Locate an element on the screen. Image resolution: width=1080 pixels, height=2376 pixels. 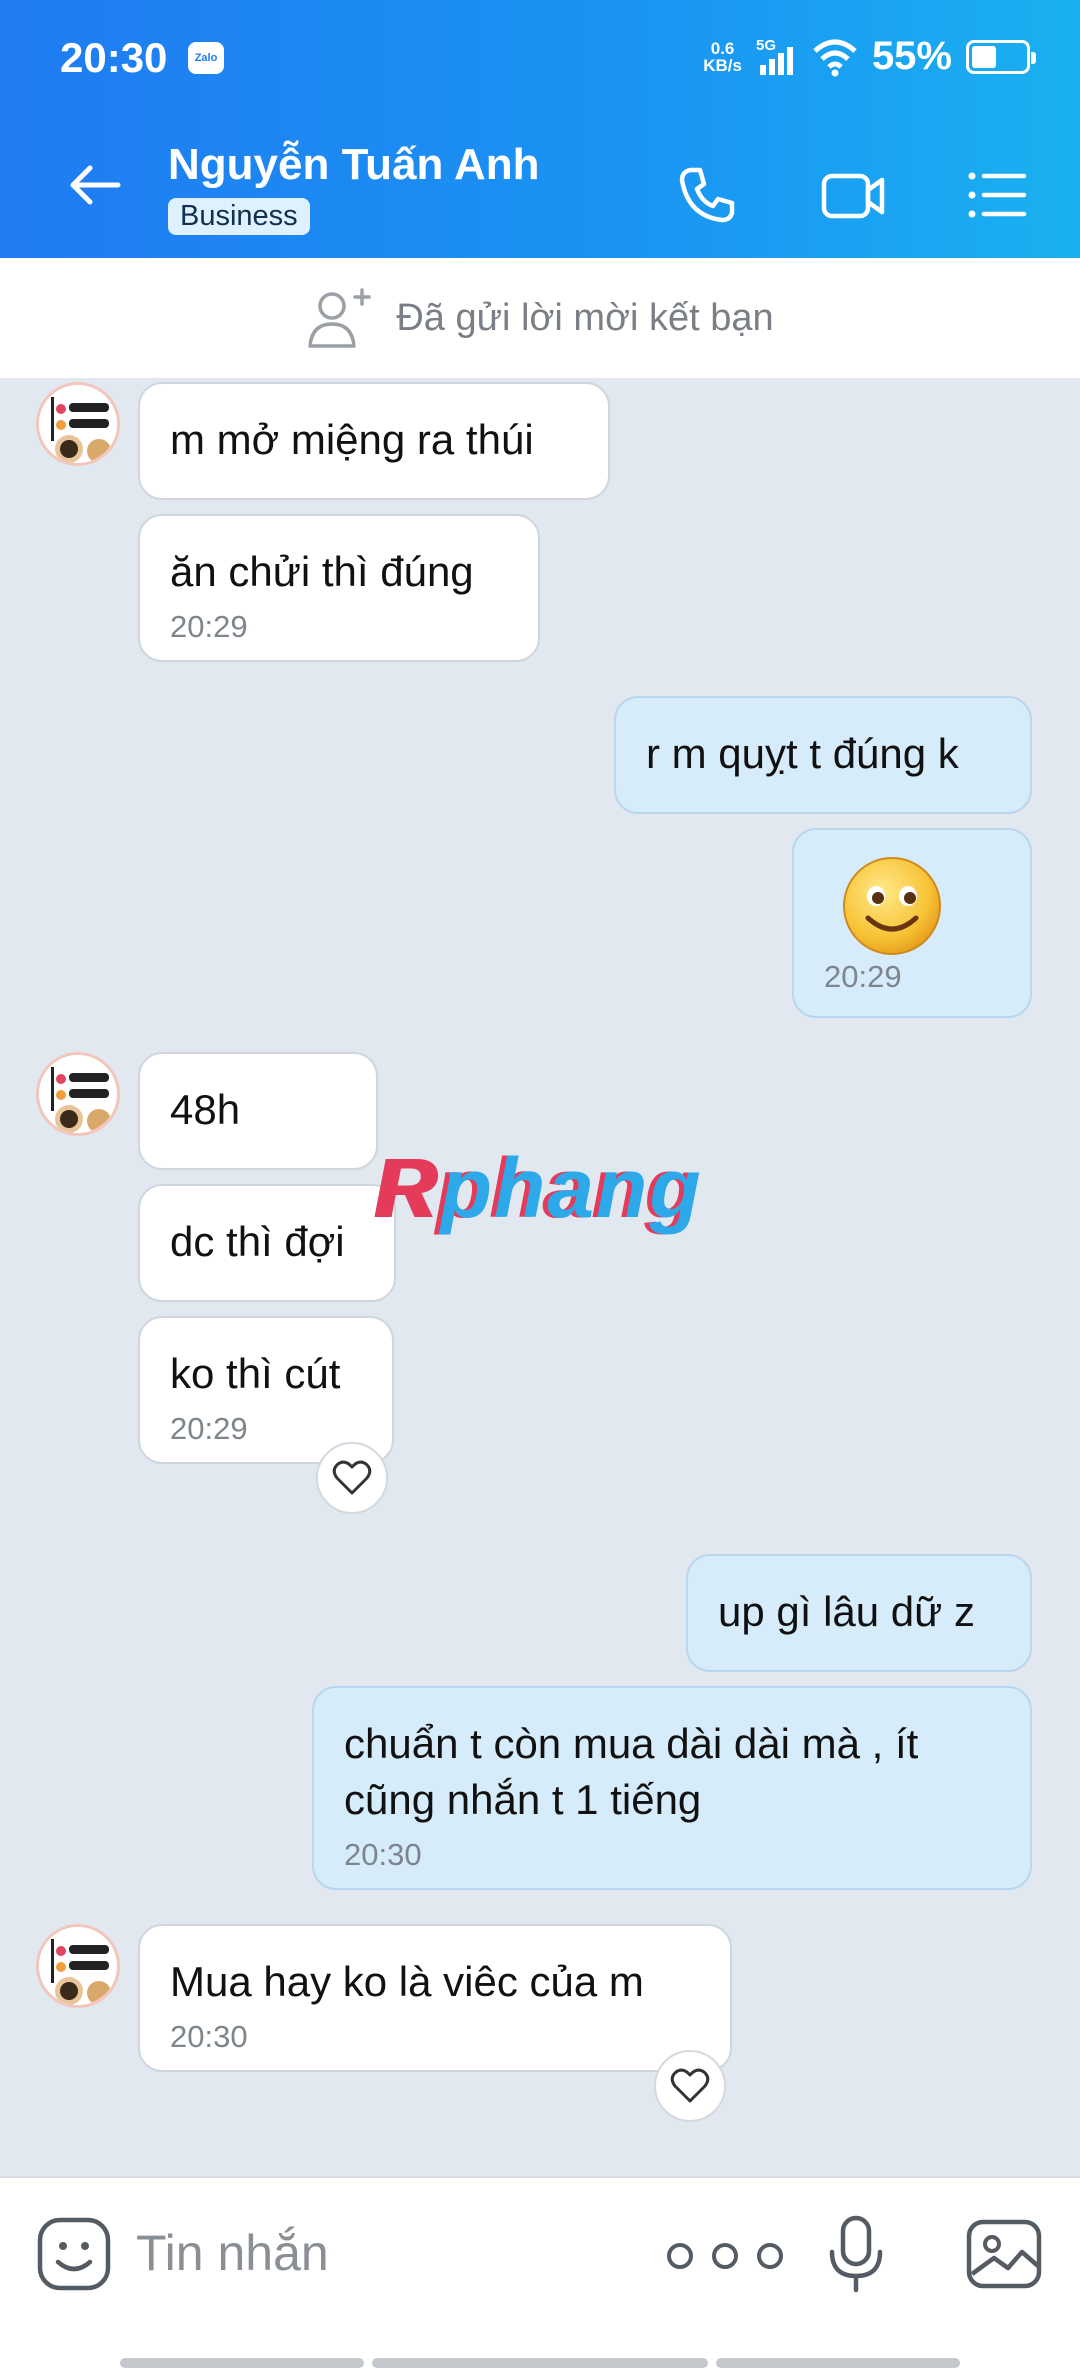
message-text: ko thì cút is located at coordinates (255, 1373).